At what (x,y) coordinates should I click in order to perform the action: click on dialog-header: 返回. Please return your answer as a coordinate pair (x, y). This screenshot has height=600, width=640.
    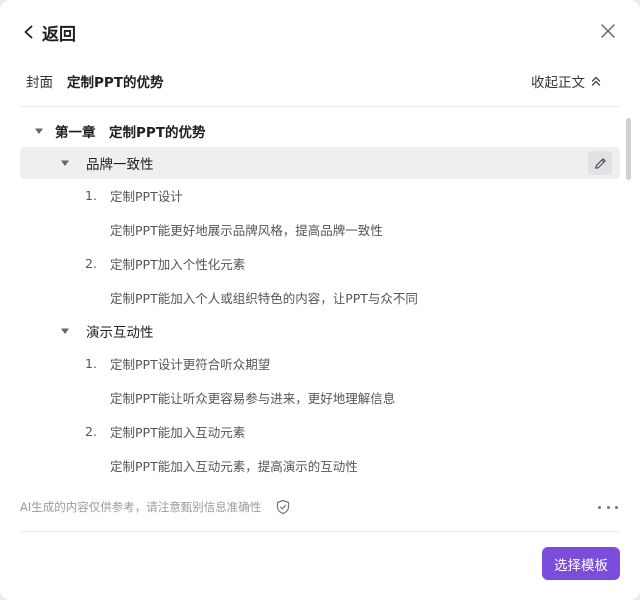
    Looking at the image, I should click on (320, 32).